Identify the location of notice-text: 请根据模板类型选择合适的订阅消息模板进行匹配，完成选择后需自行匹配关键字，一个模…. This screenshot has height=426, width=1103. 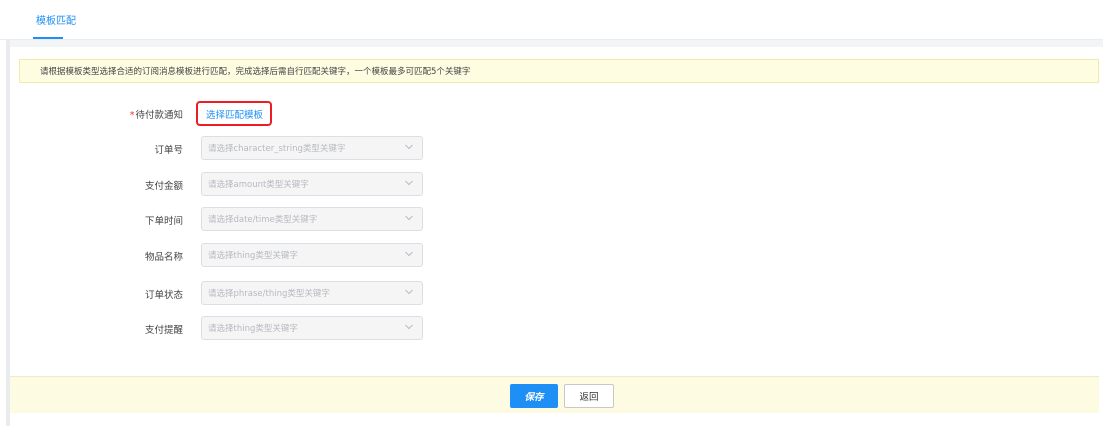
(255, 72).